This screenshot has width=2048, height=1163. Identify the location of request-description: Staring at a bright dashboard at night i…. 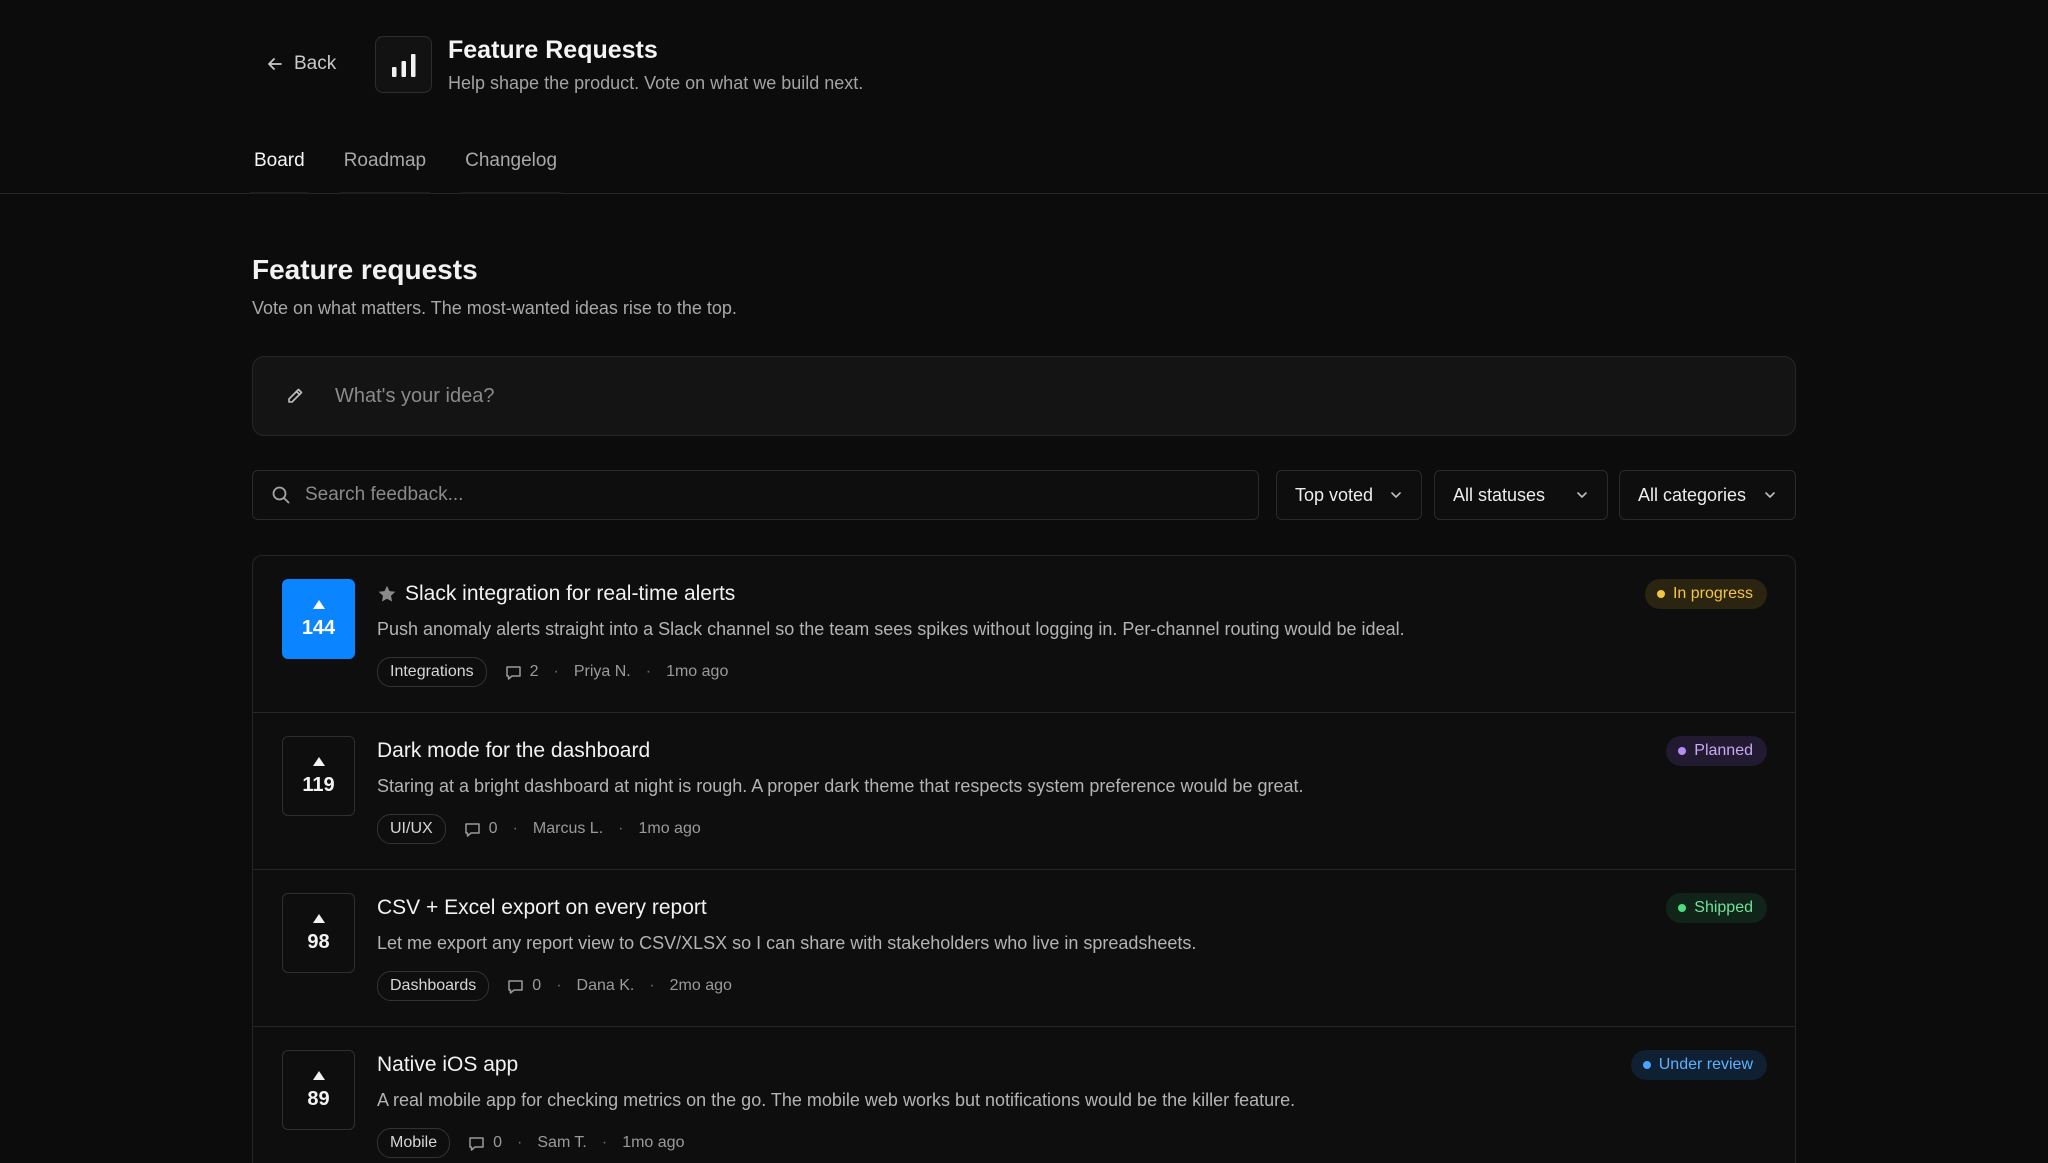
(840, 786).